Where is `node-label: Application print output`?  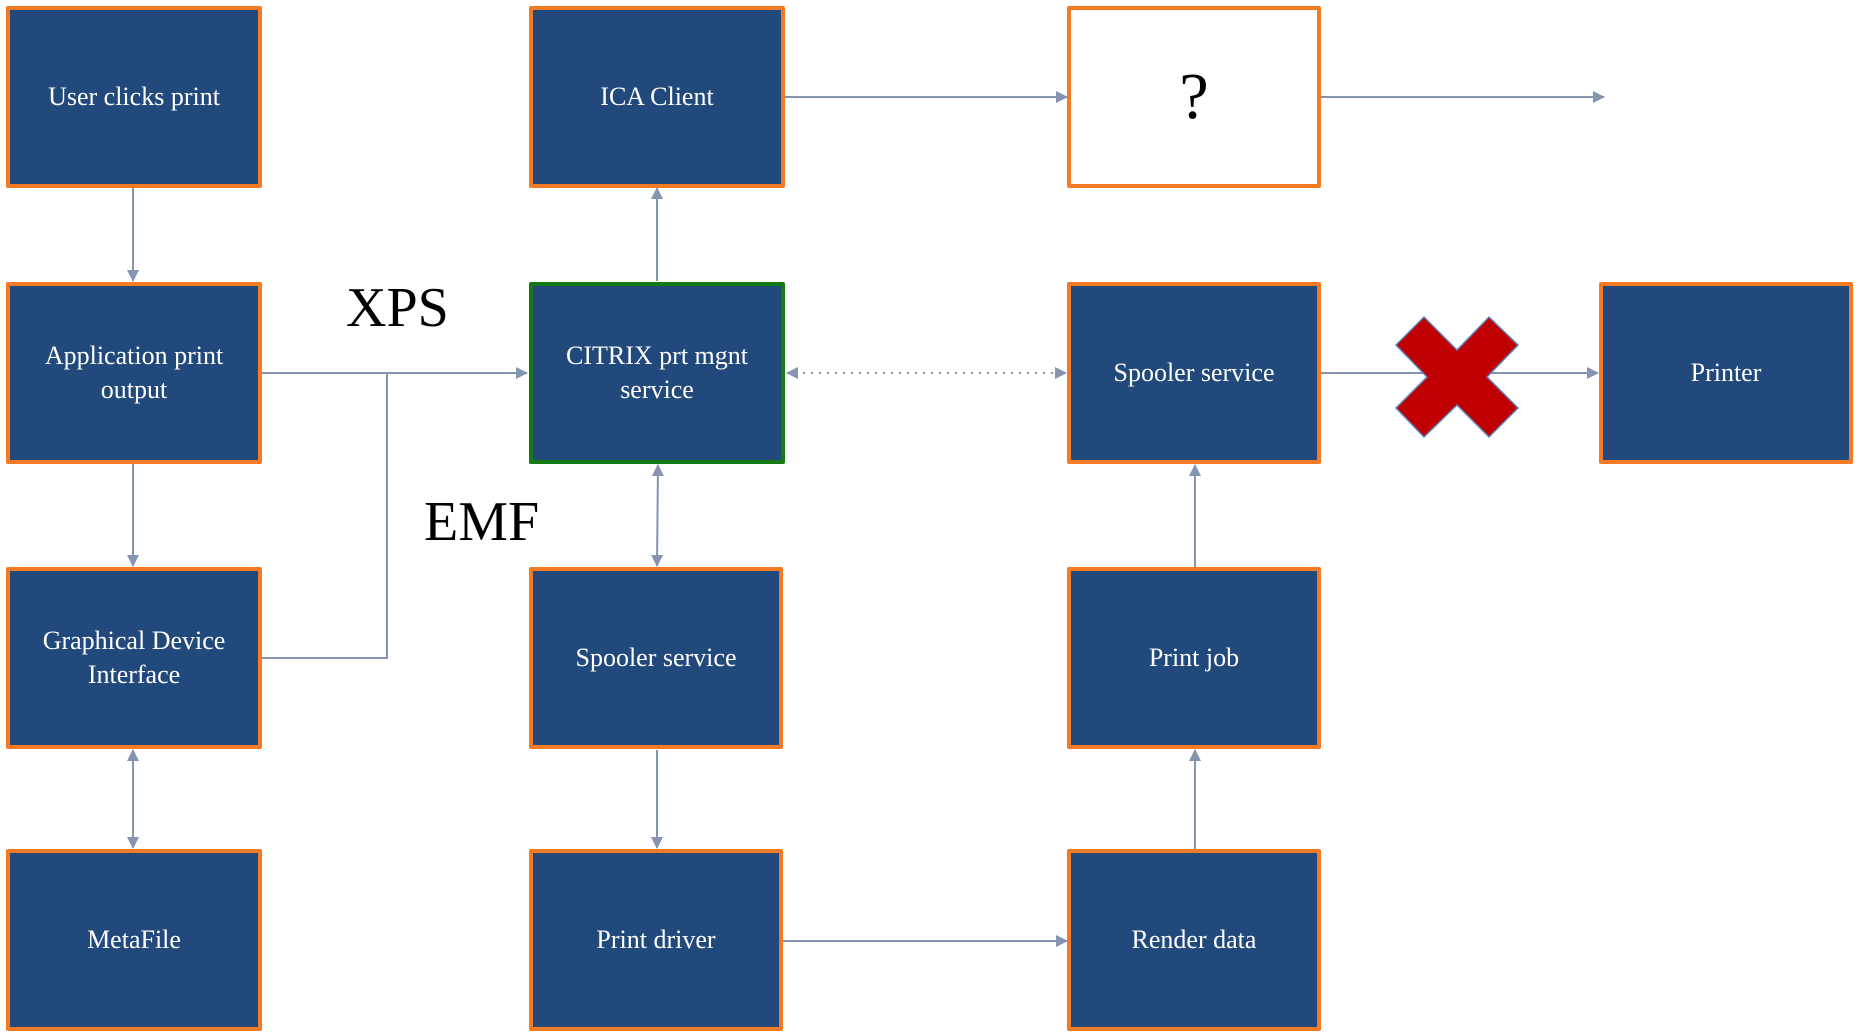 node-label: Application print output is located at coordinates (134, 372).